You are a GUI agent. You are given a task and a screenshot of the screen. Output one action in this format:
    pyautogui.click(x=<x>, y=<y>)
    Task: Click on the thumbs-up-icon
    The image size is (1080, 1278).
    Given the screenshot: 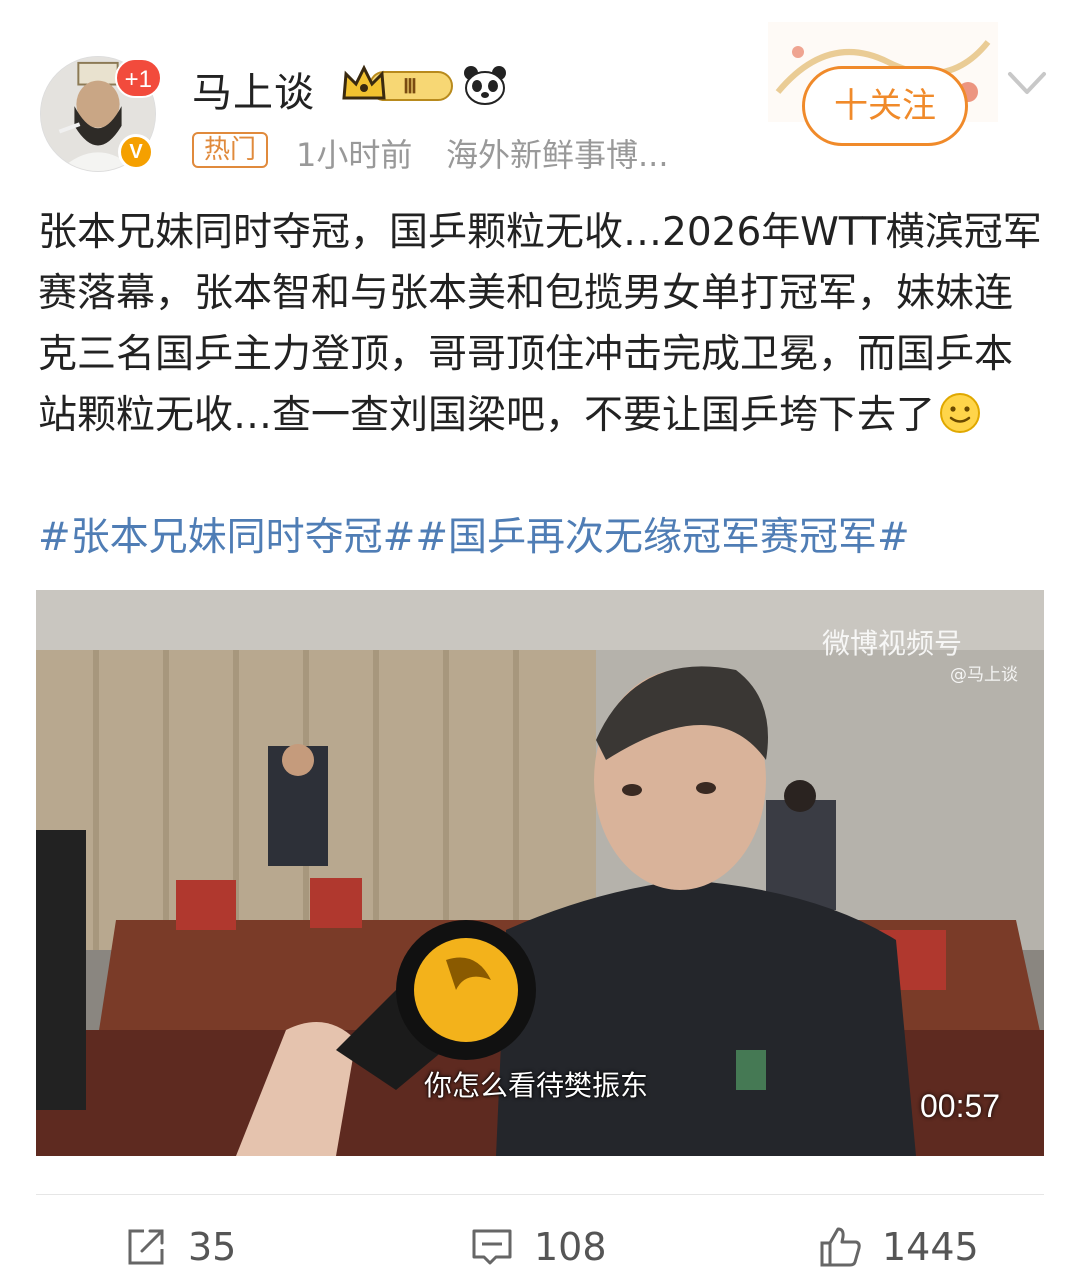 What is the action you would take?
    pyautogui.click(x=840, y=1247)
    